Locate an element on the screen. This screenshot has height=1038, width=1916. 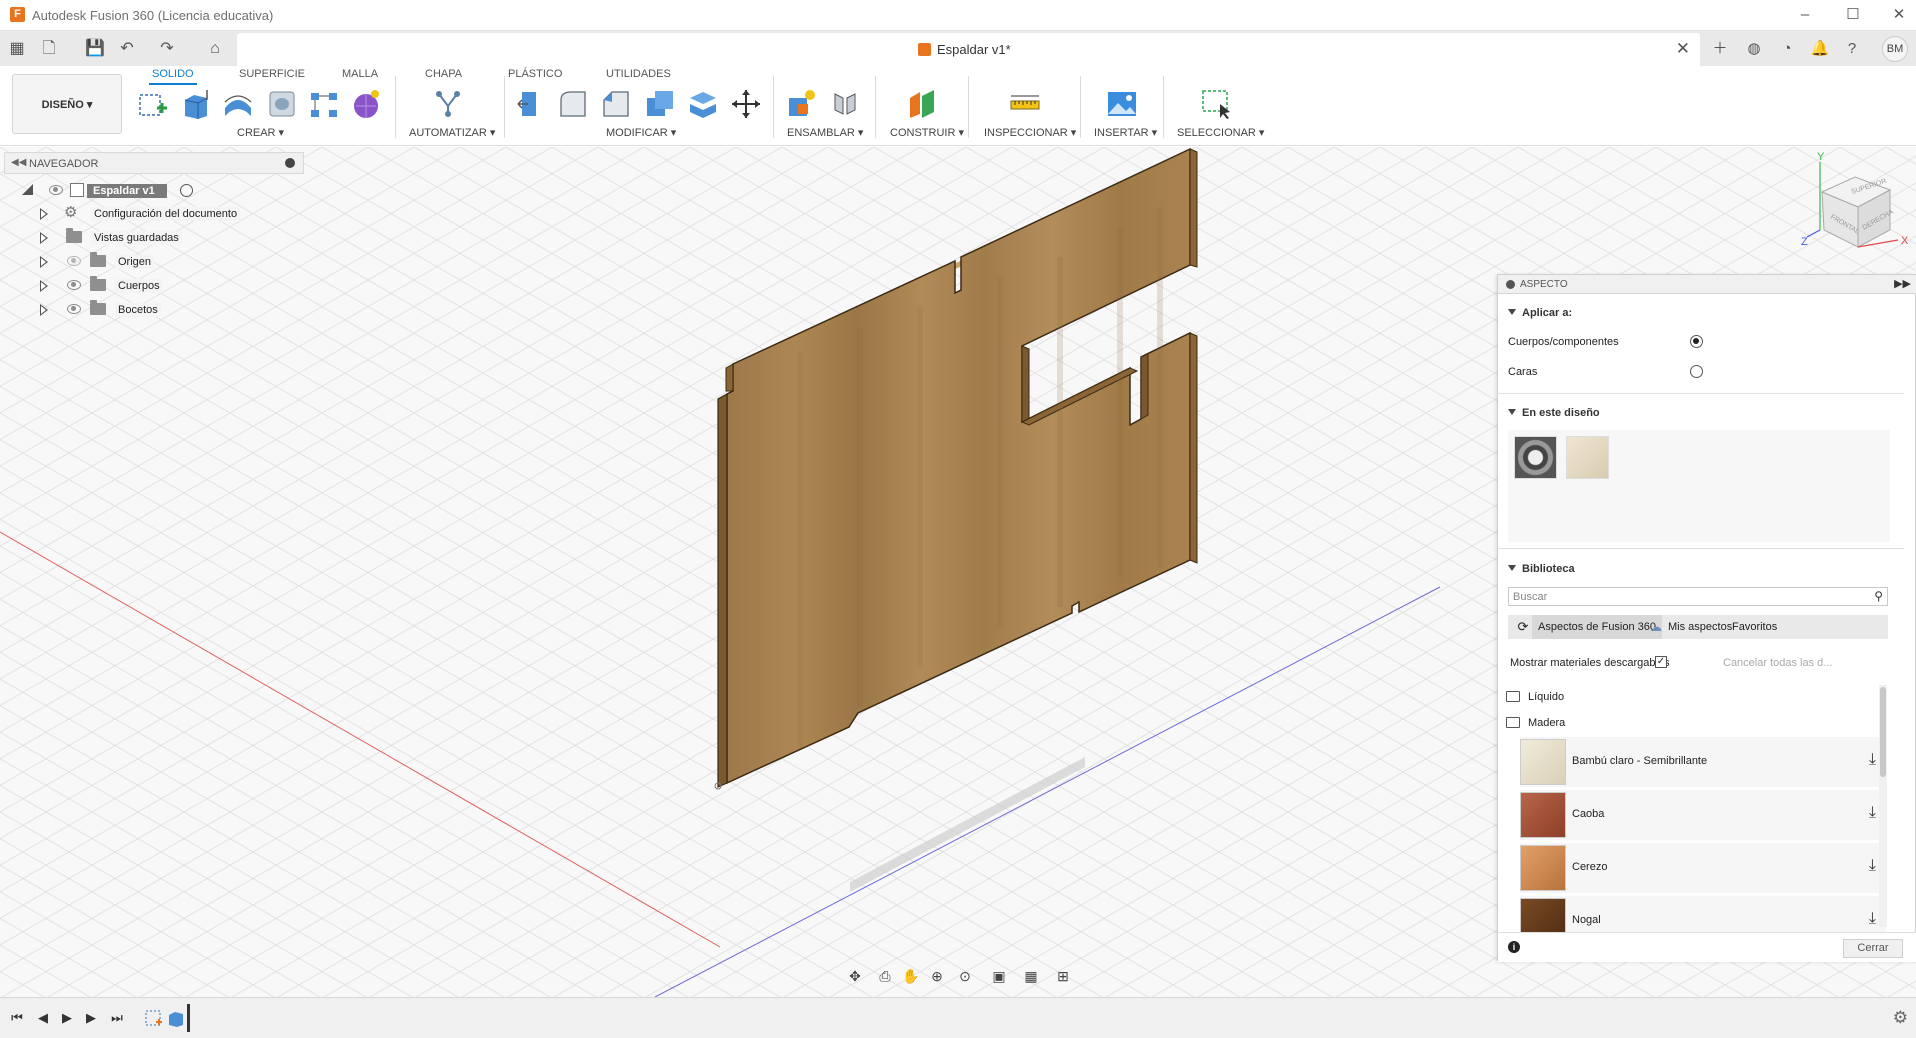
home-icon: ⌂ is located at coordinates (215, 49).